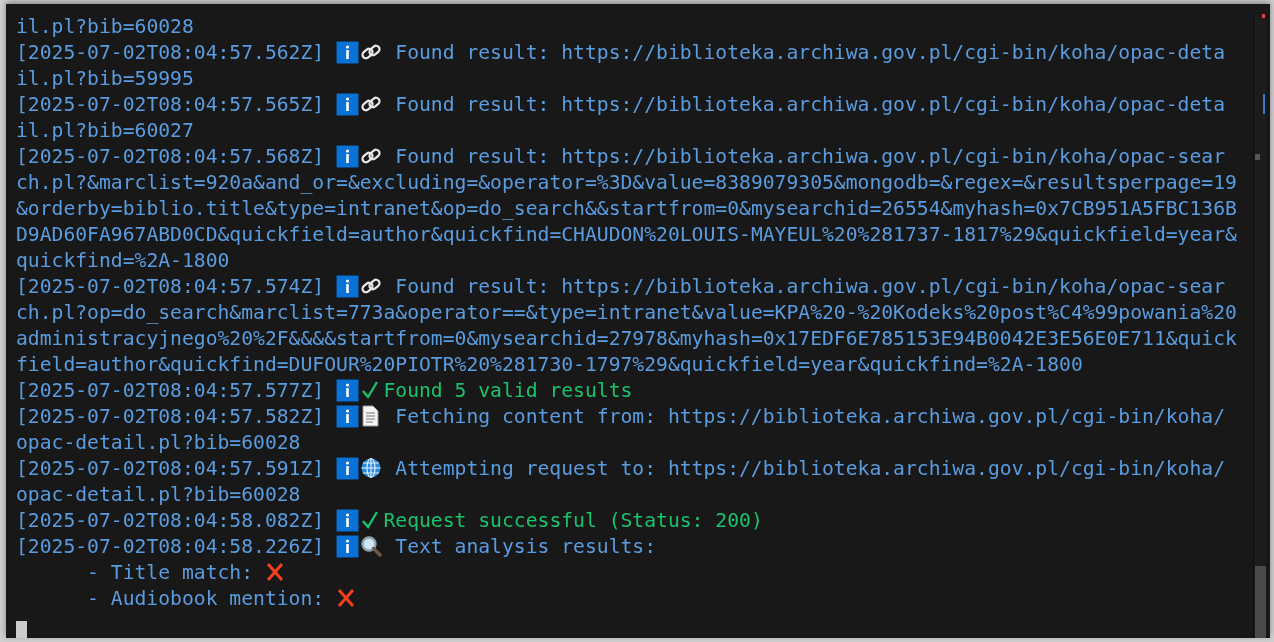 This screenshot has width=1274, height=642. Describe the element at coordinates (170, 104) in the screenshot. I see `log-timestamp: [2025-07-02T08:04:57.565Z]` at that location.